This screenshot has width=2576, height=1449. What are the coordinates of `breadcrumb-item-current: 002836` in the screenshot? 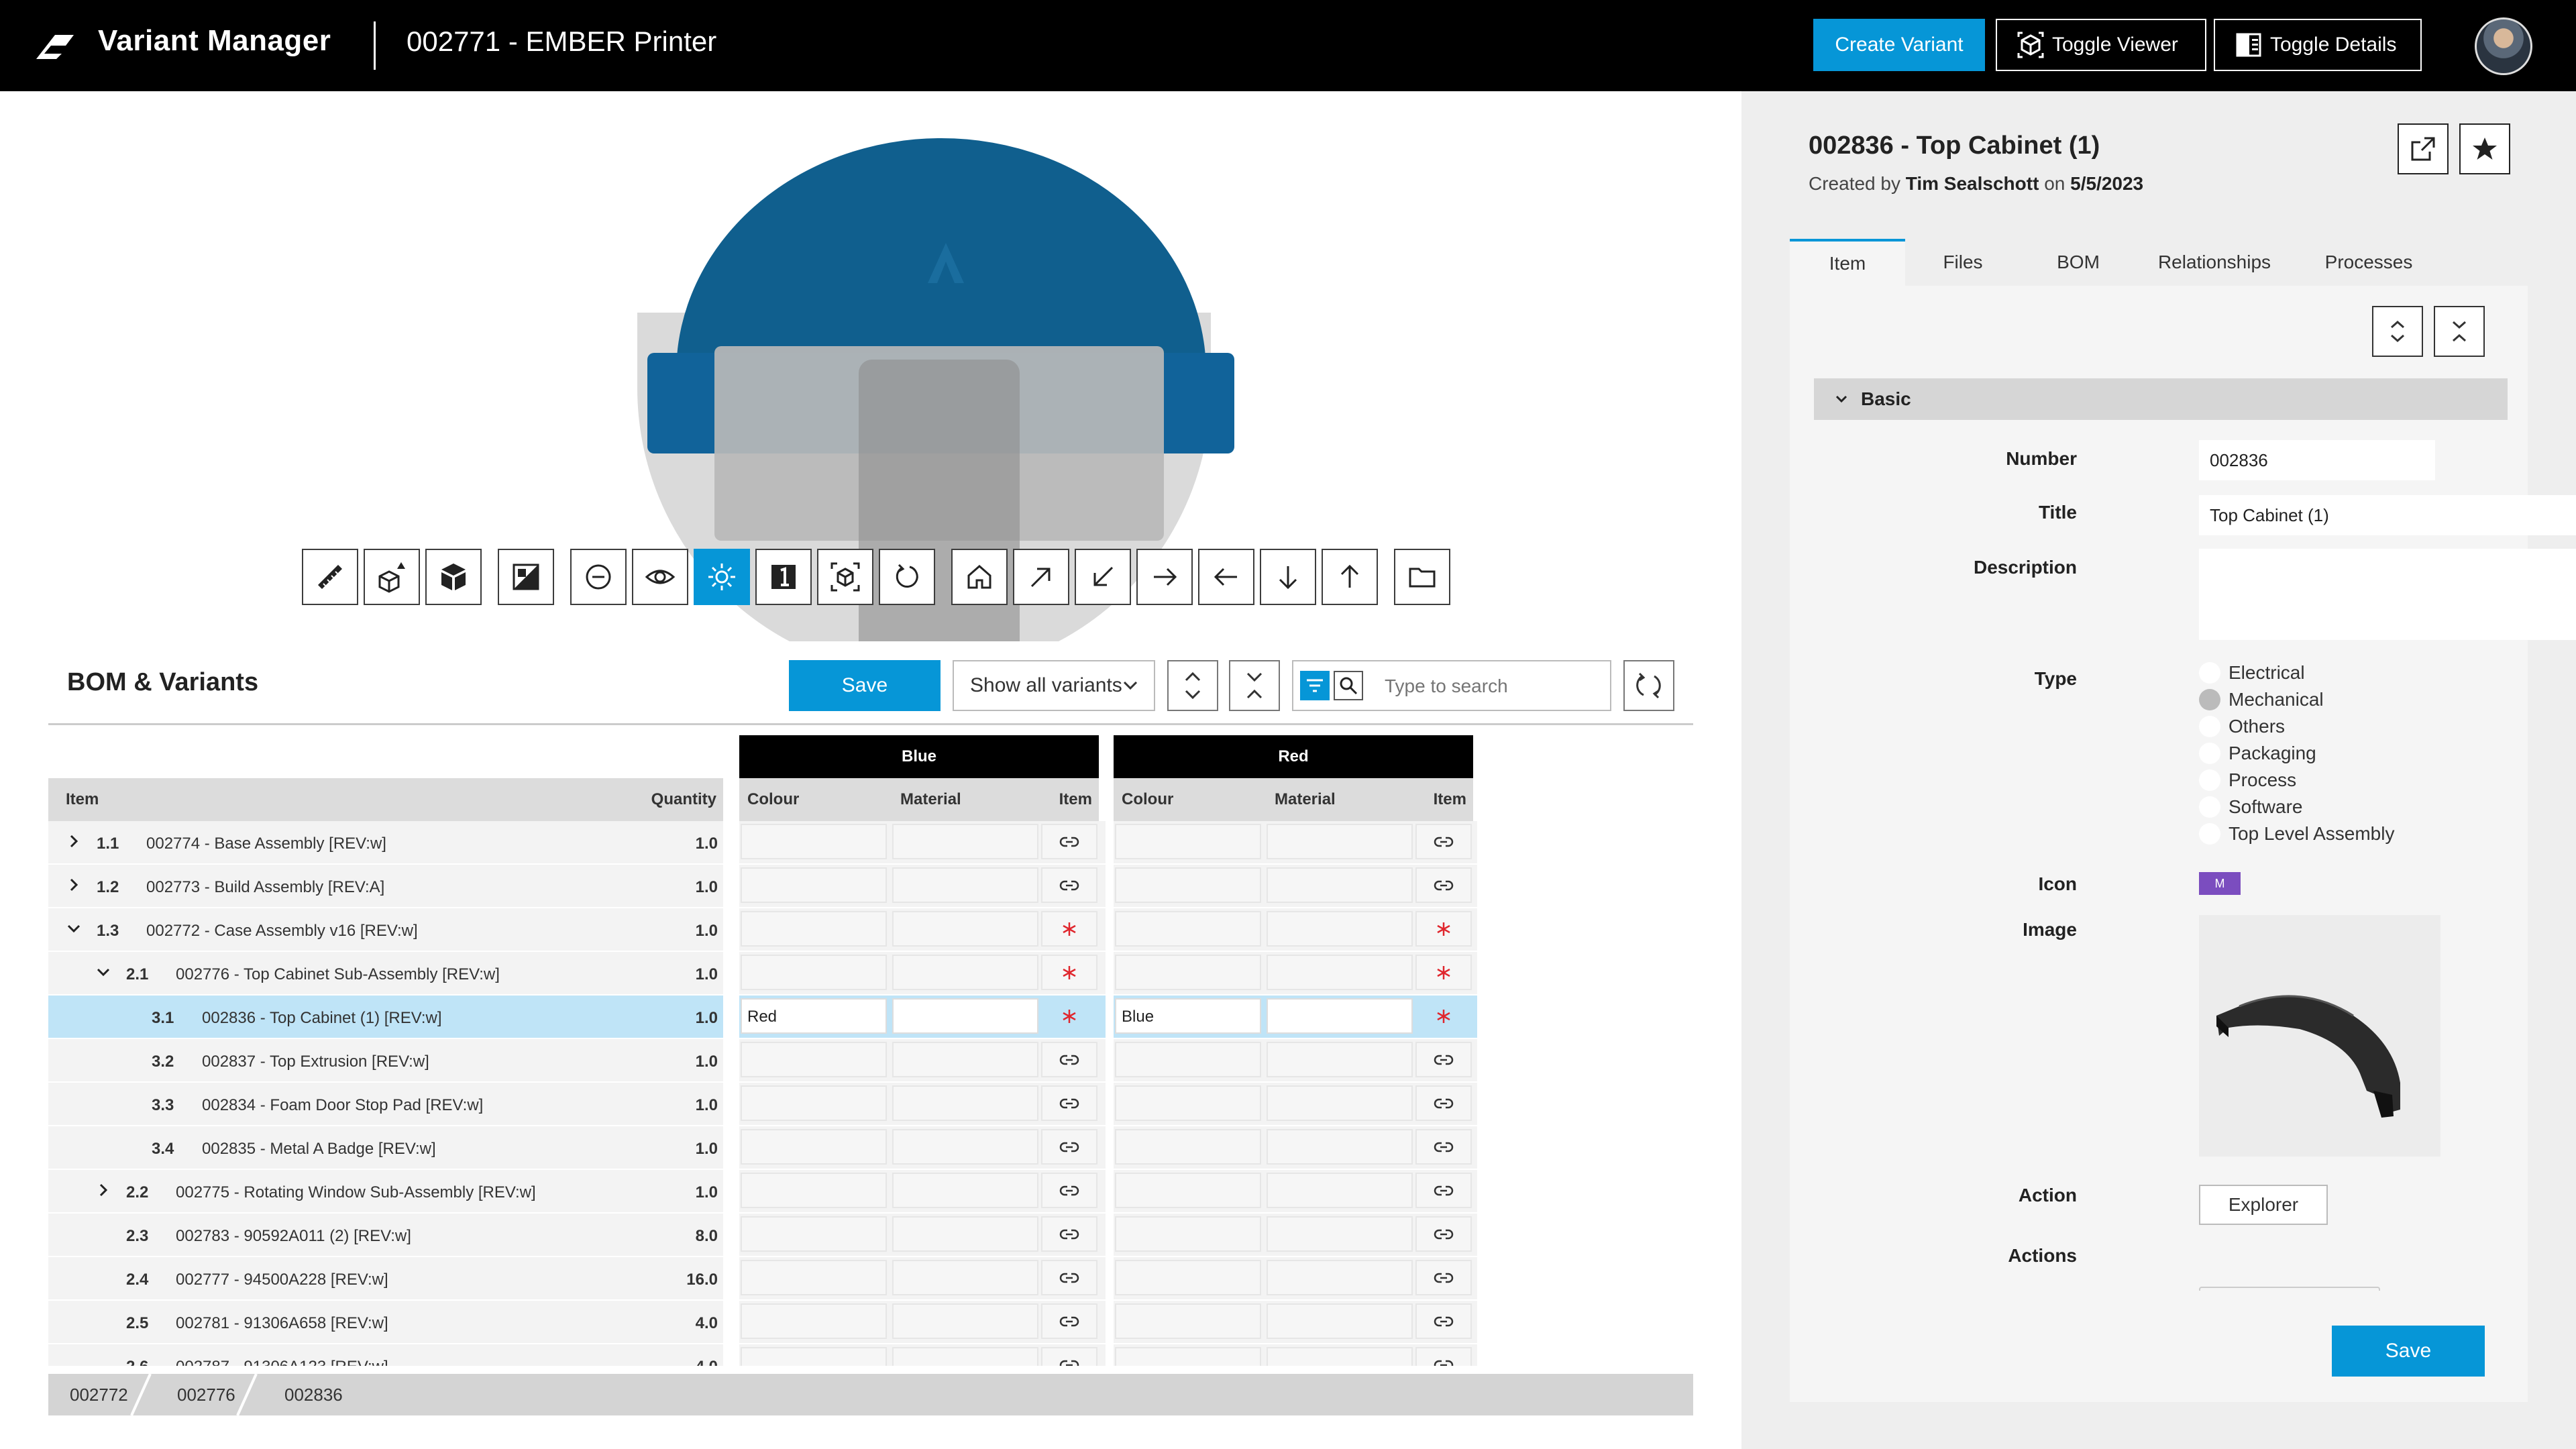 It's located at (313, 1394).